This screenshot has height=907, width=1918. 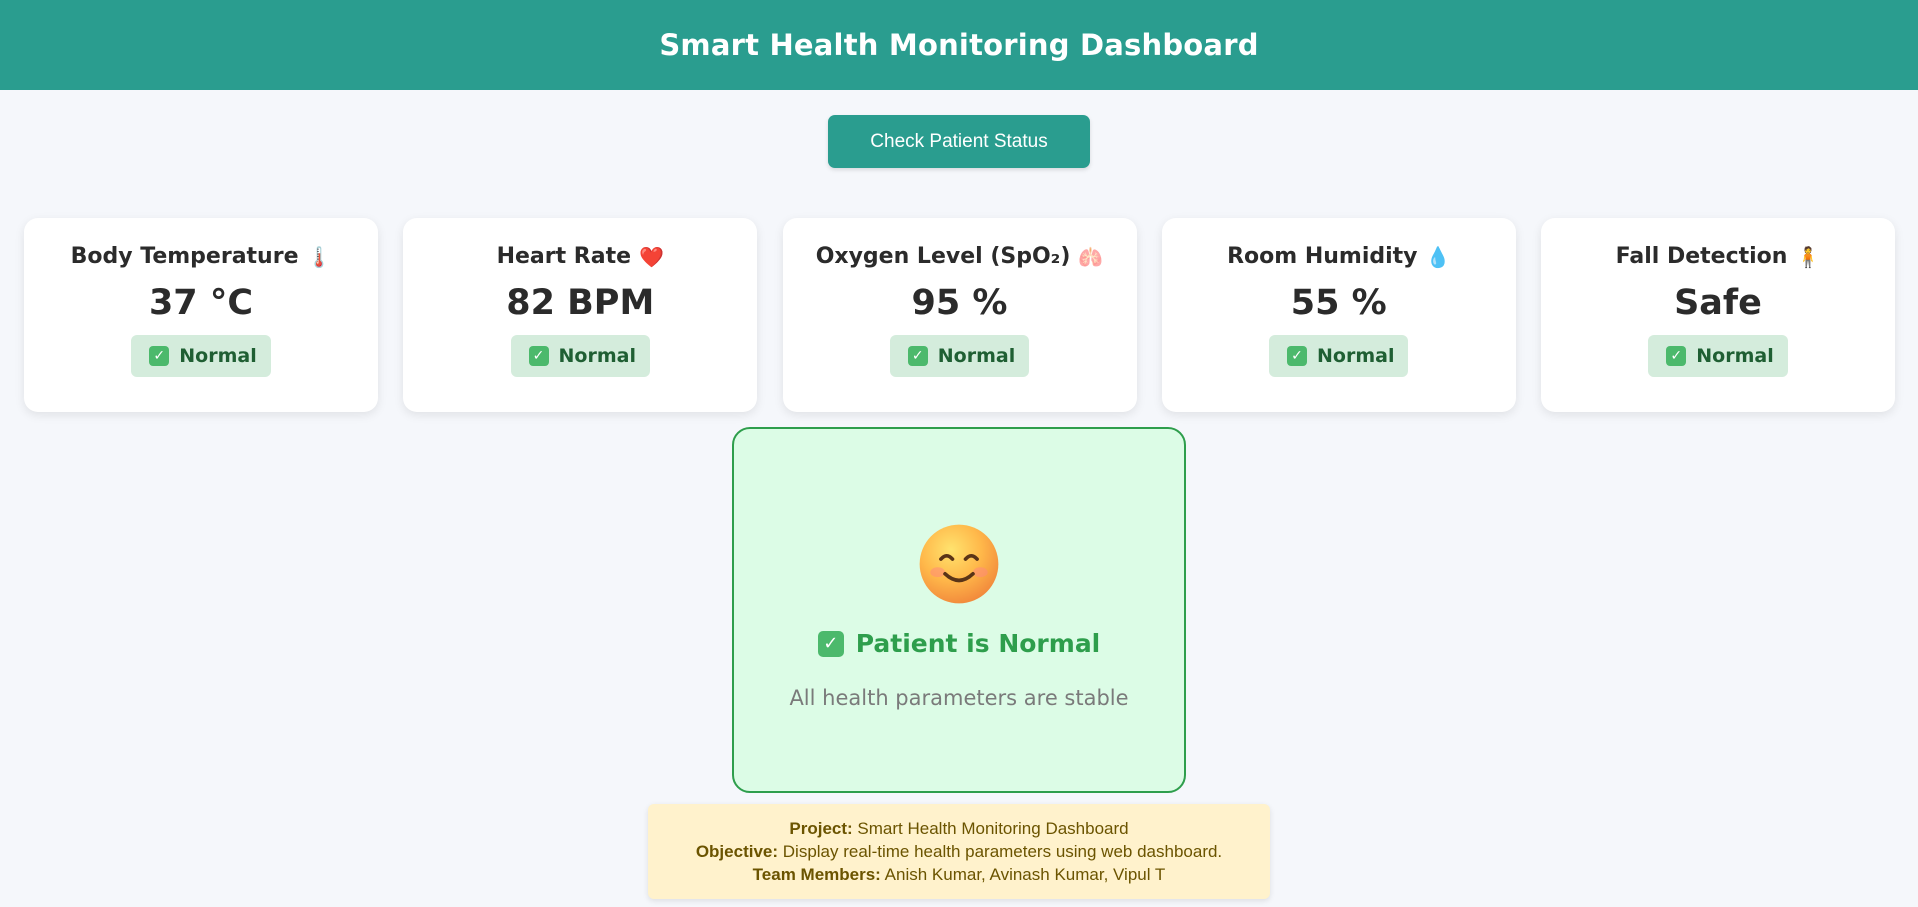 I want to click on card-title-text: Heart Rate, so click(x=564, y=256).